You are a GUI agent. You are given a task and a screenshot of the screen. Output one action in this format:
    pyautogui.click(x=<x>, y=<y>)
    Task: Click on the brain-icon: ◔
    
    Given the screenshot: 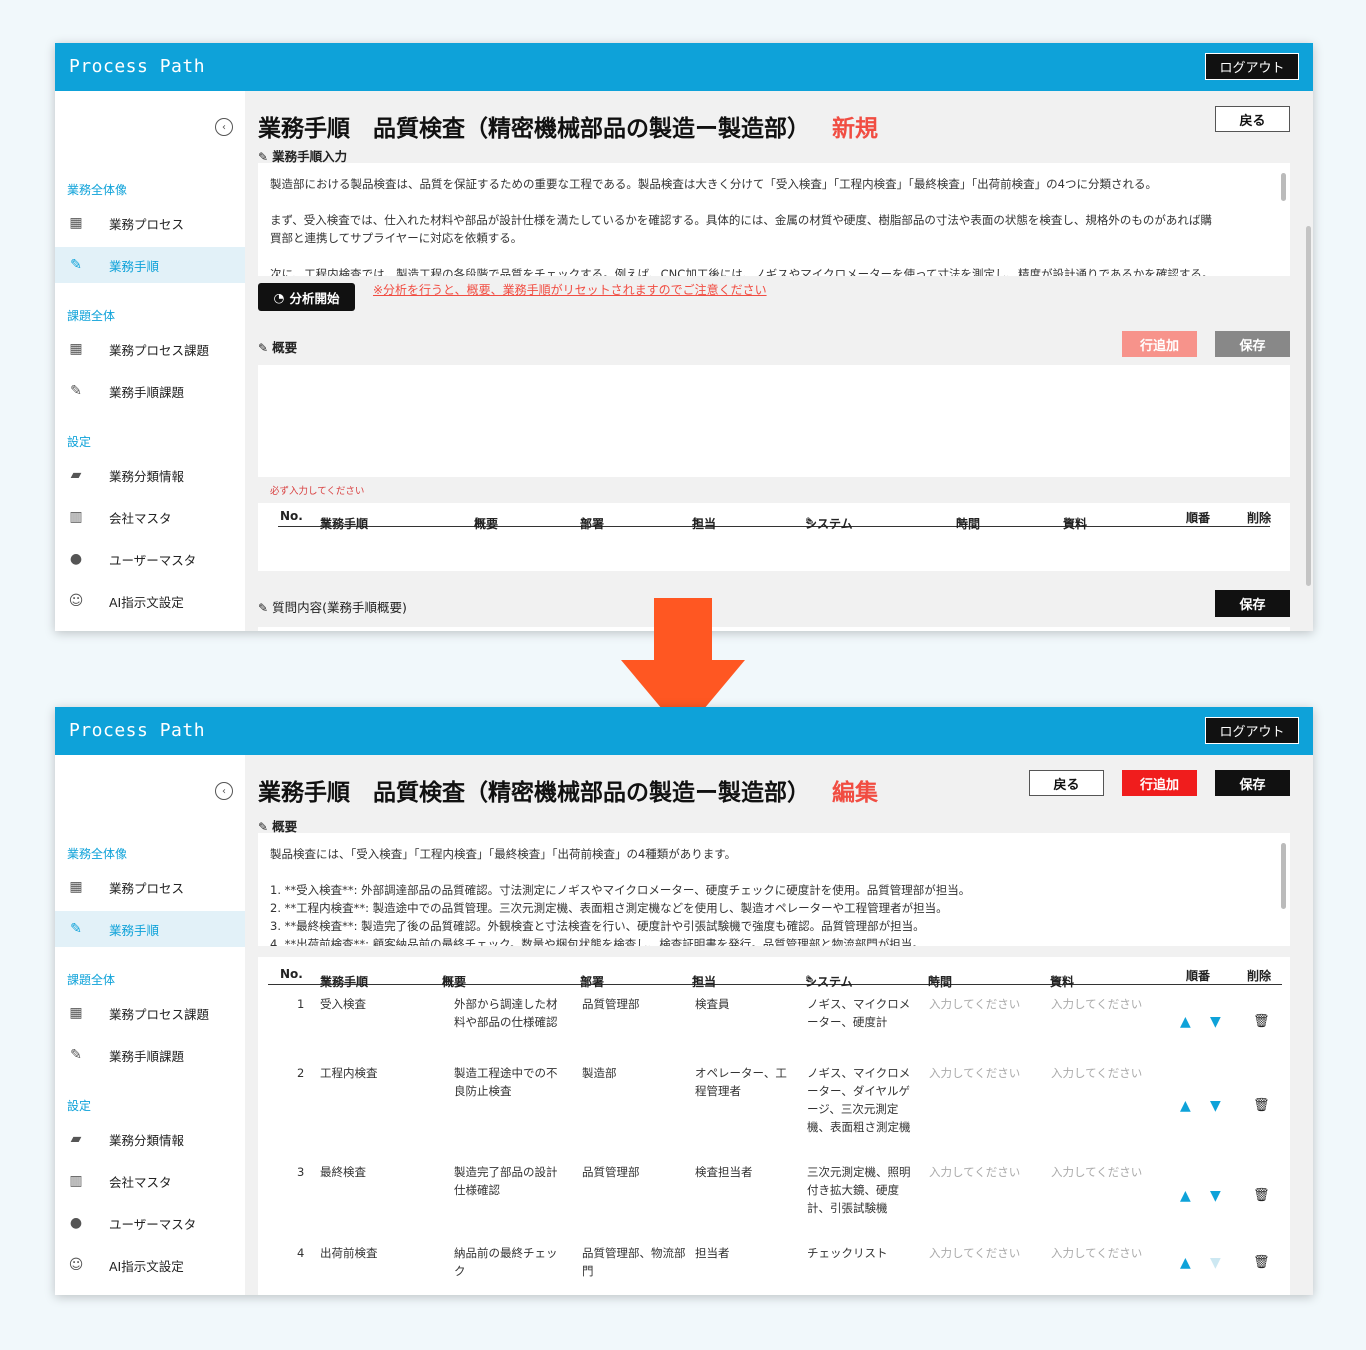 What is the action you would take?
    pyautogui.click(x=279, y=297)
    